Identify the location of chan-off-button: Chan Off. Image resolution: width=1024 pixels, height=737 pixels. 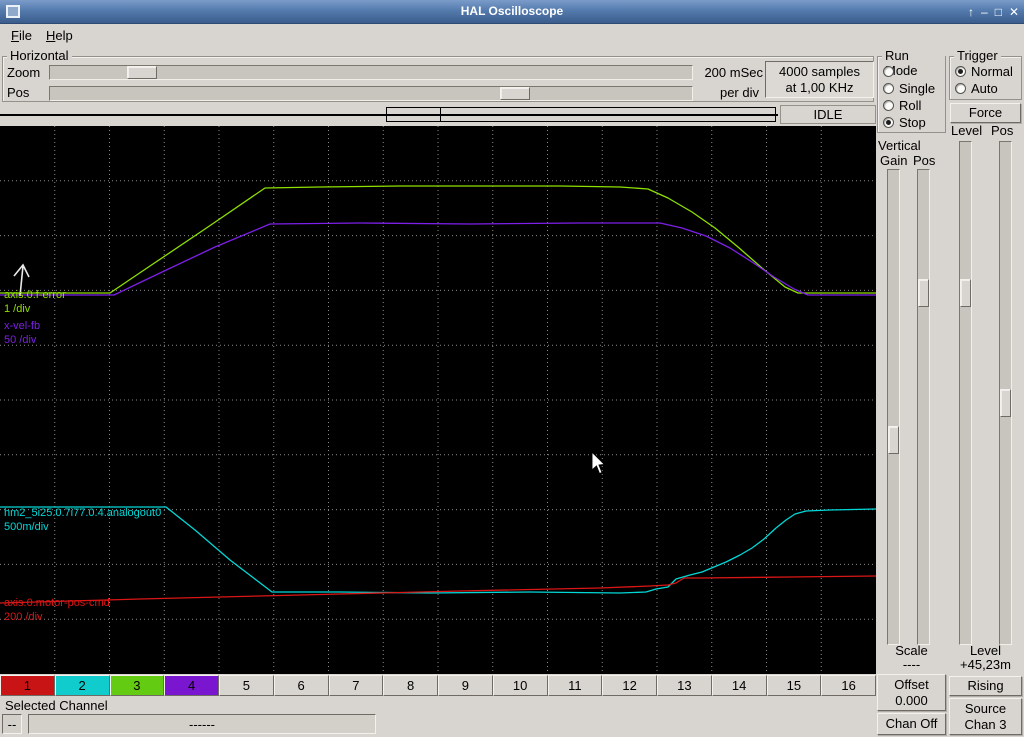
(911, 724).